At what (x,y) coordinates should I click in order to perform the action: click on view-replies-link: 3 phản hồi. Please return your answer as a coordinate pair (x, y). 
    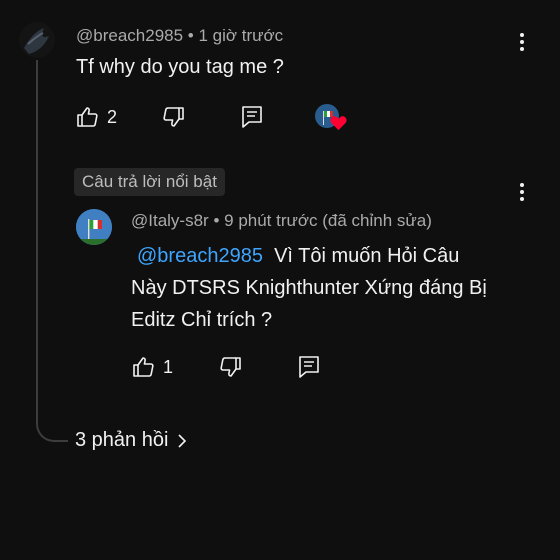
    Looking at the image, I should click on (132, 440).